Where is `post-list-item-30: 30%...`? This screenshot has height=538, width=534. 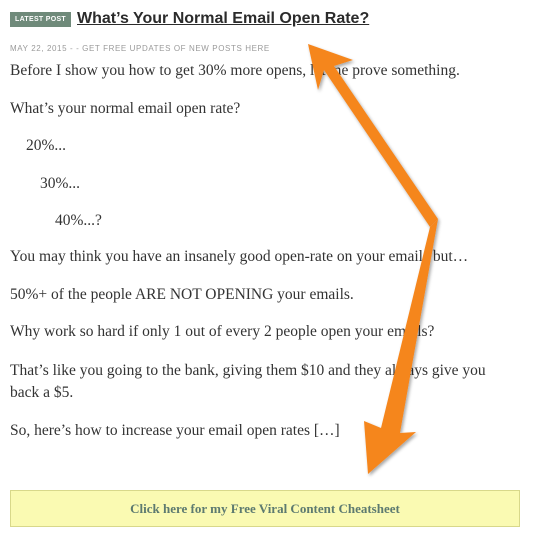 post-list-item-30: 30%... is located at coordinates (60, 183).